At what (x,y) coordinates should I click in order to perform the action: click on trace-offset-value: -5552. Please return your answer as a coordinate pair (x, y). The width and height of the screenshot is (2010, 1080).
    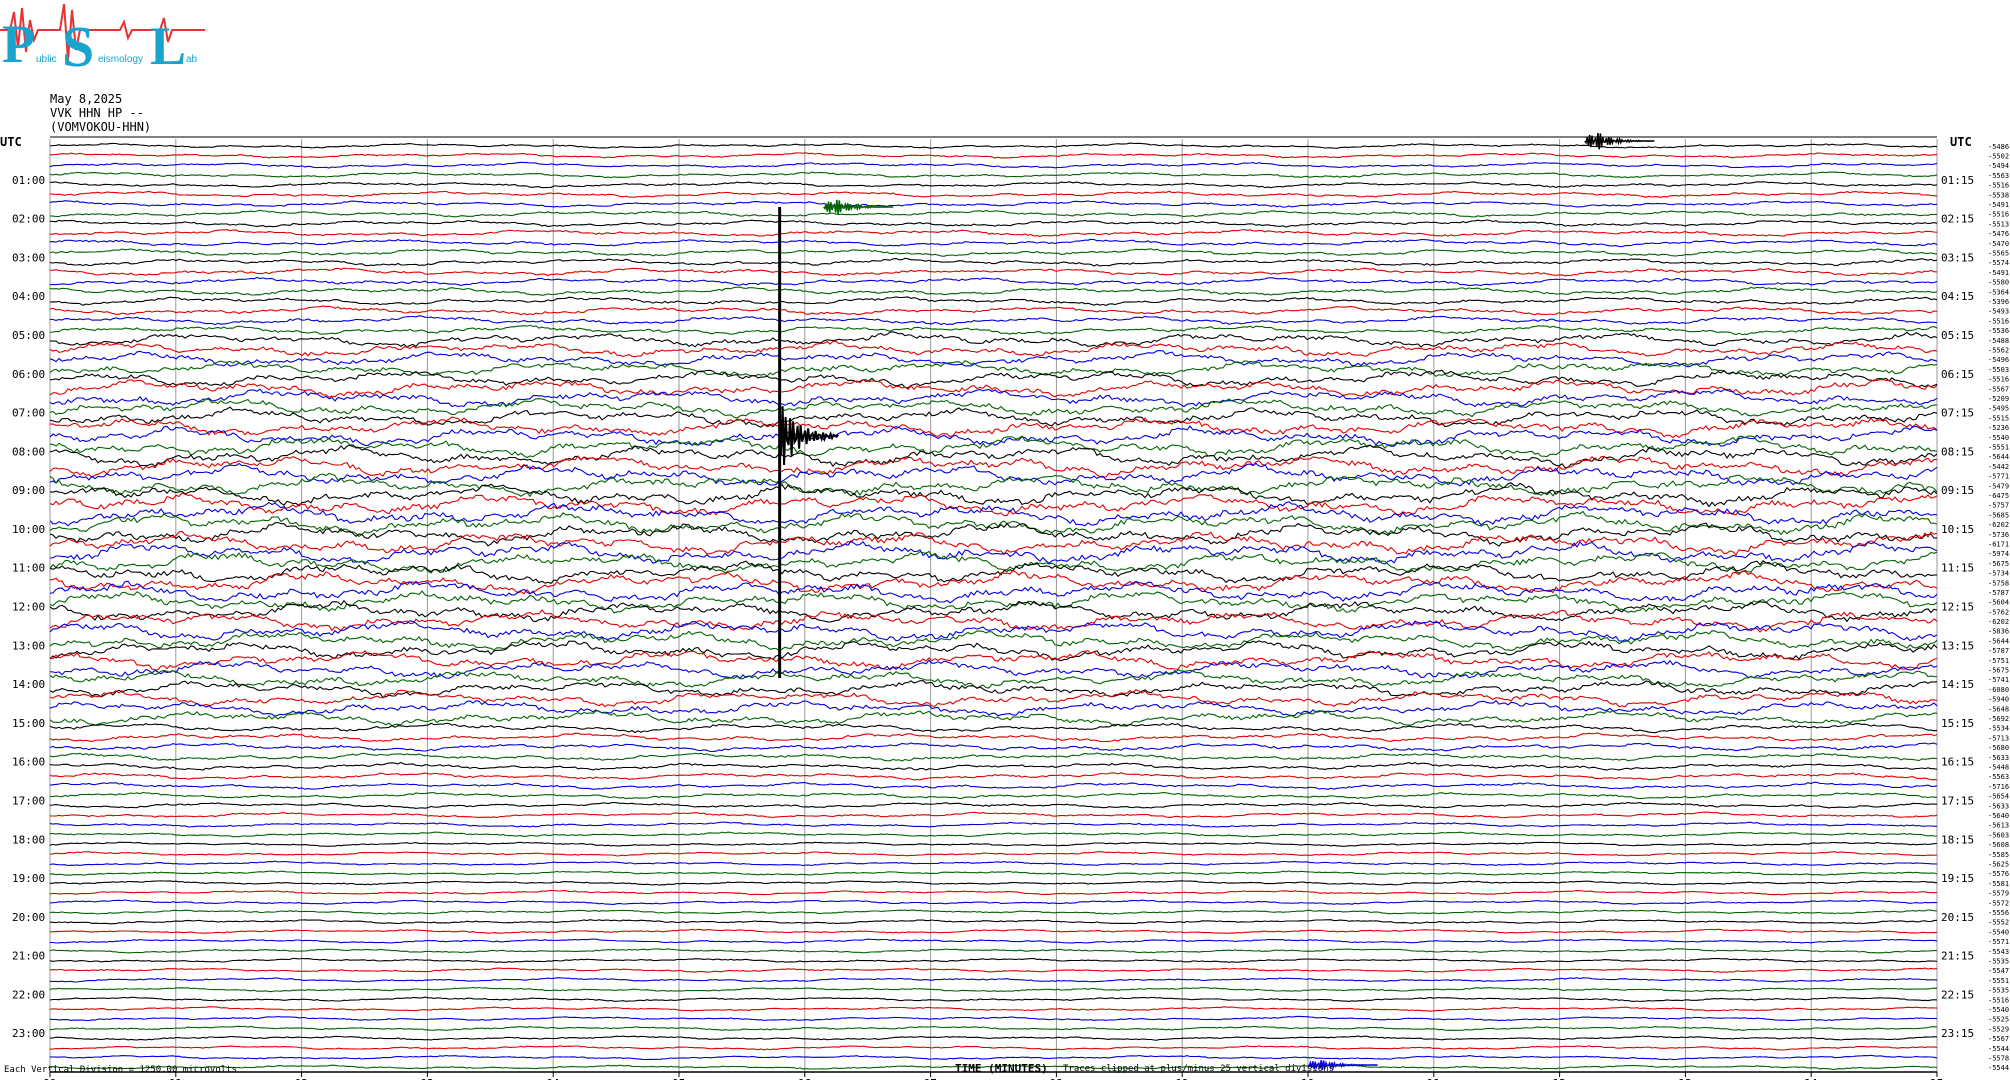
    Looking at the image, I should click on (1998, 923).